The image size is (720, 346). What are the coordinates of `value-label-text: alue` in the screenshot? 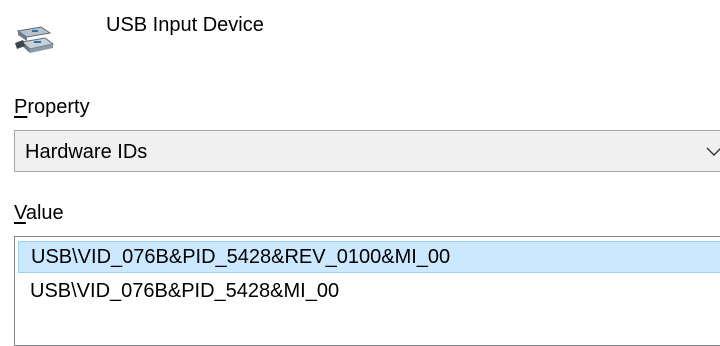 It's located at (44, 213).